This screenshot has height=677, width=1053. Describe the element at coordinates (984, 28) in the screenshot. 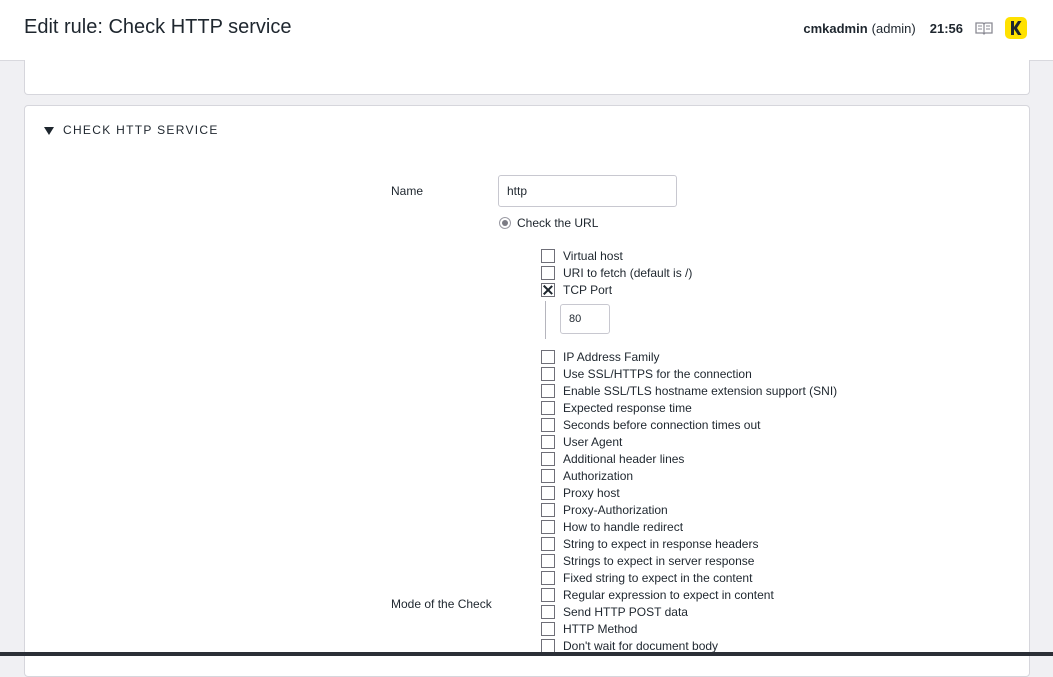

I see `book-icon` at that location.